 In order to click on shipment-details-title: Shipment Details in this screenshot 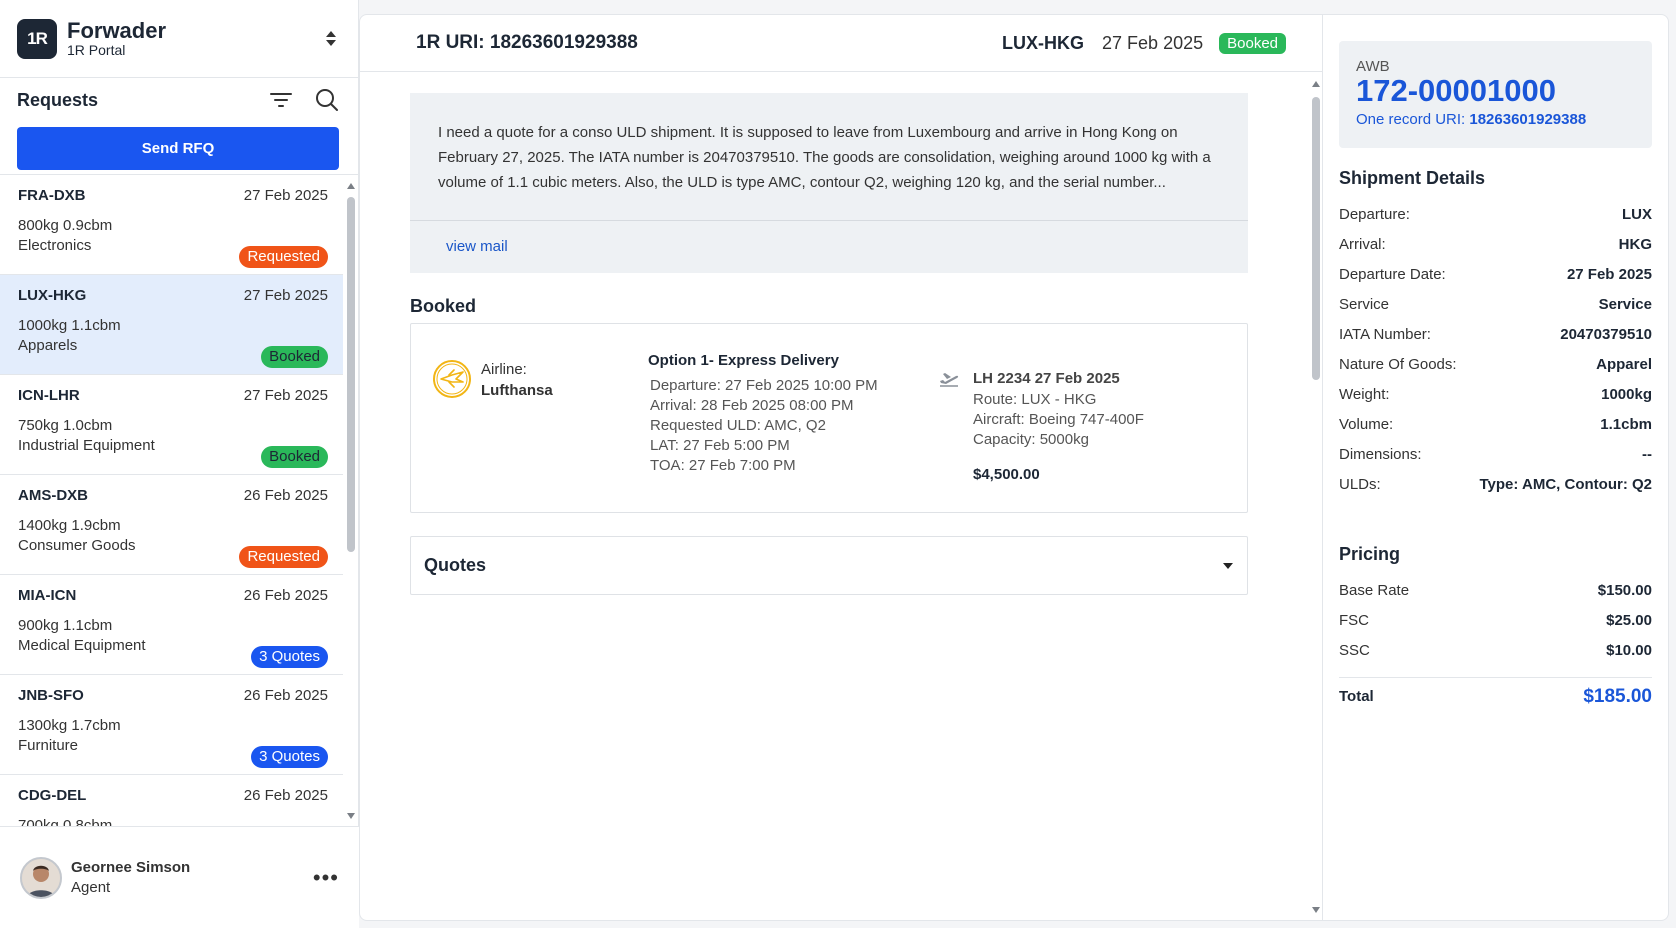, I will do `click(1412, 178)`.